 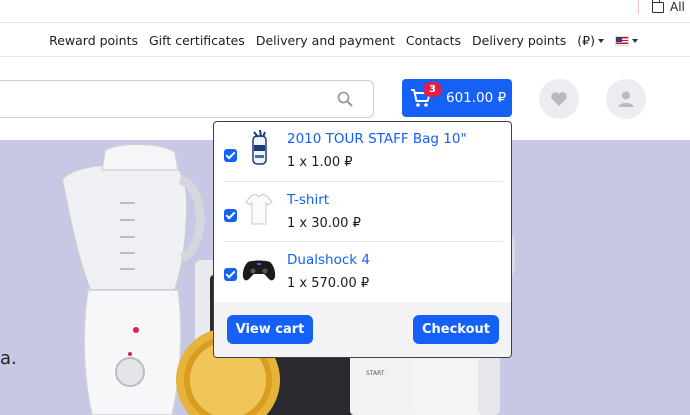 What do you see at coordinates (259, 209) in the screenshot?
I see `tshirt-icon` at bounding box center [259, 209].